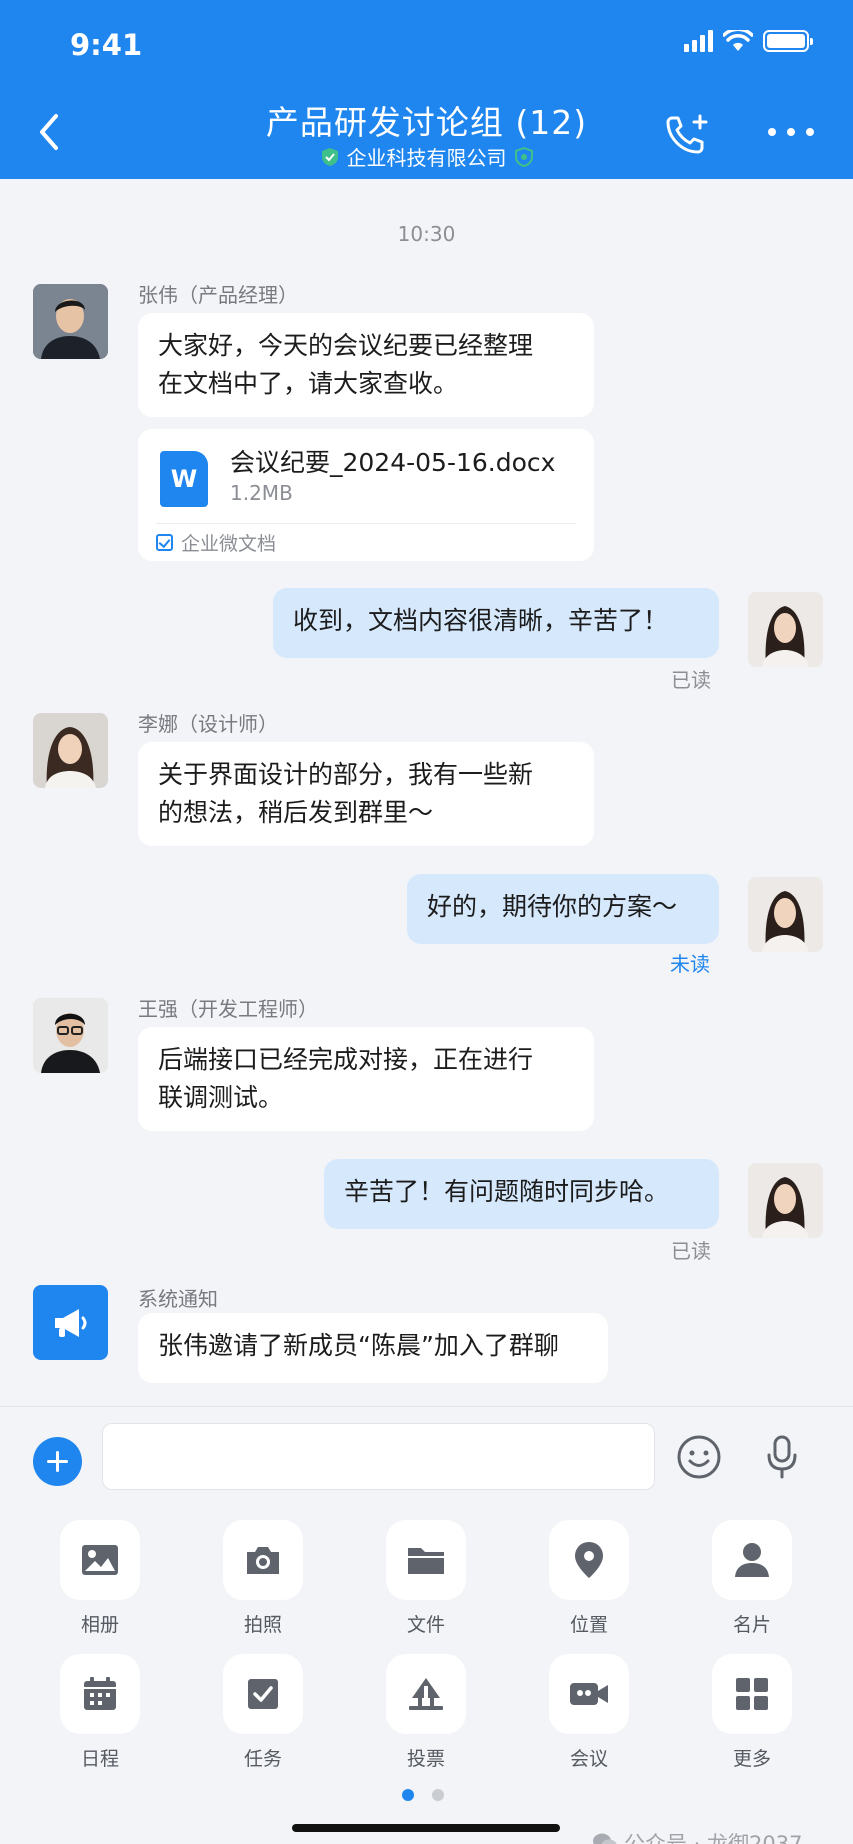 Image resolution: width=853 pixels, height=1844 pixels. I want to click on tool-label: 文件, so click(425, 1625).